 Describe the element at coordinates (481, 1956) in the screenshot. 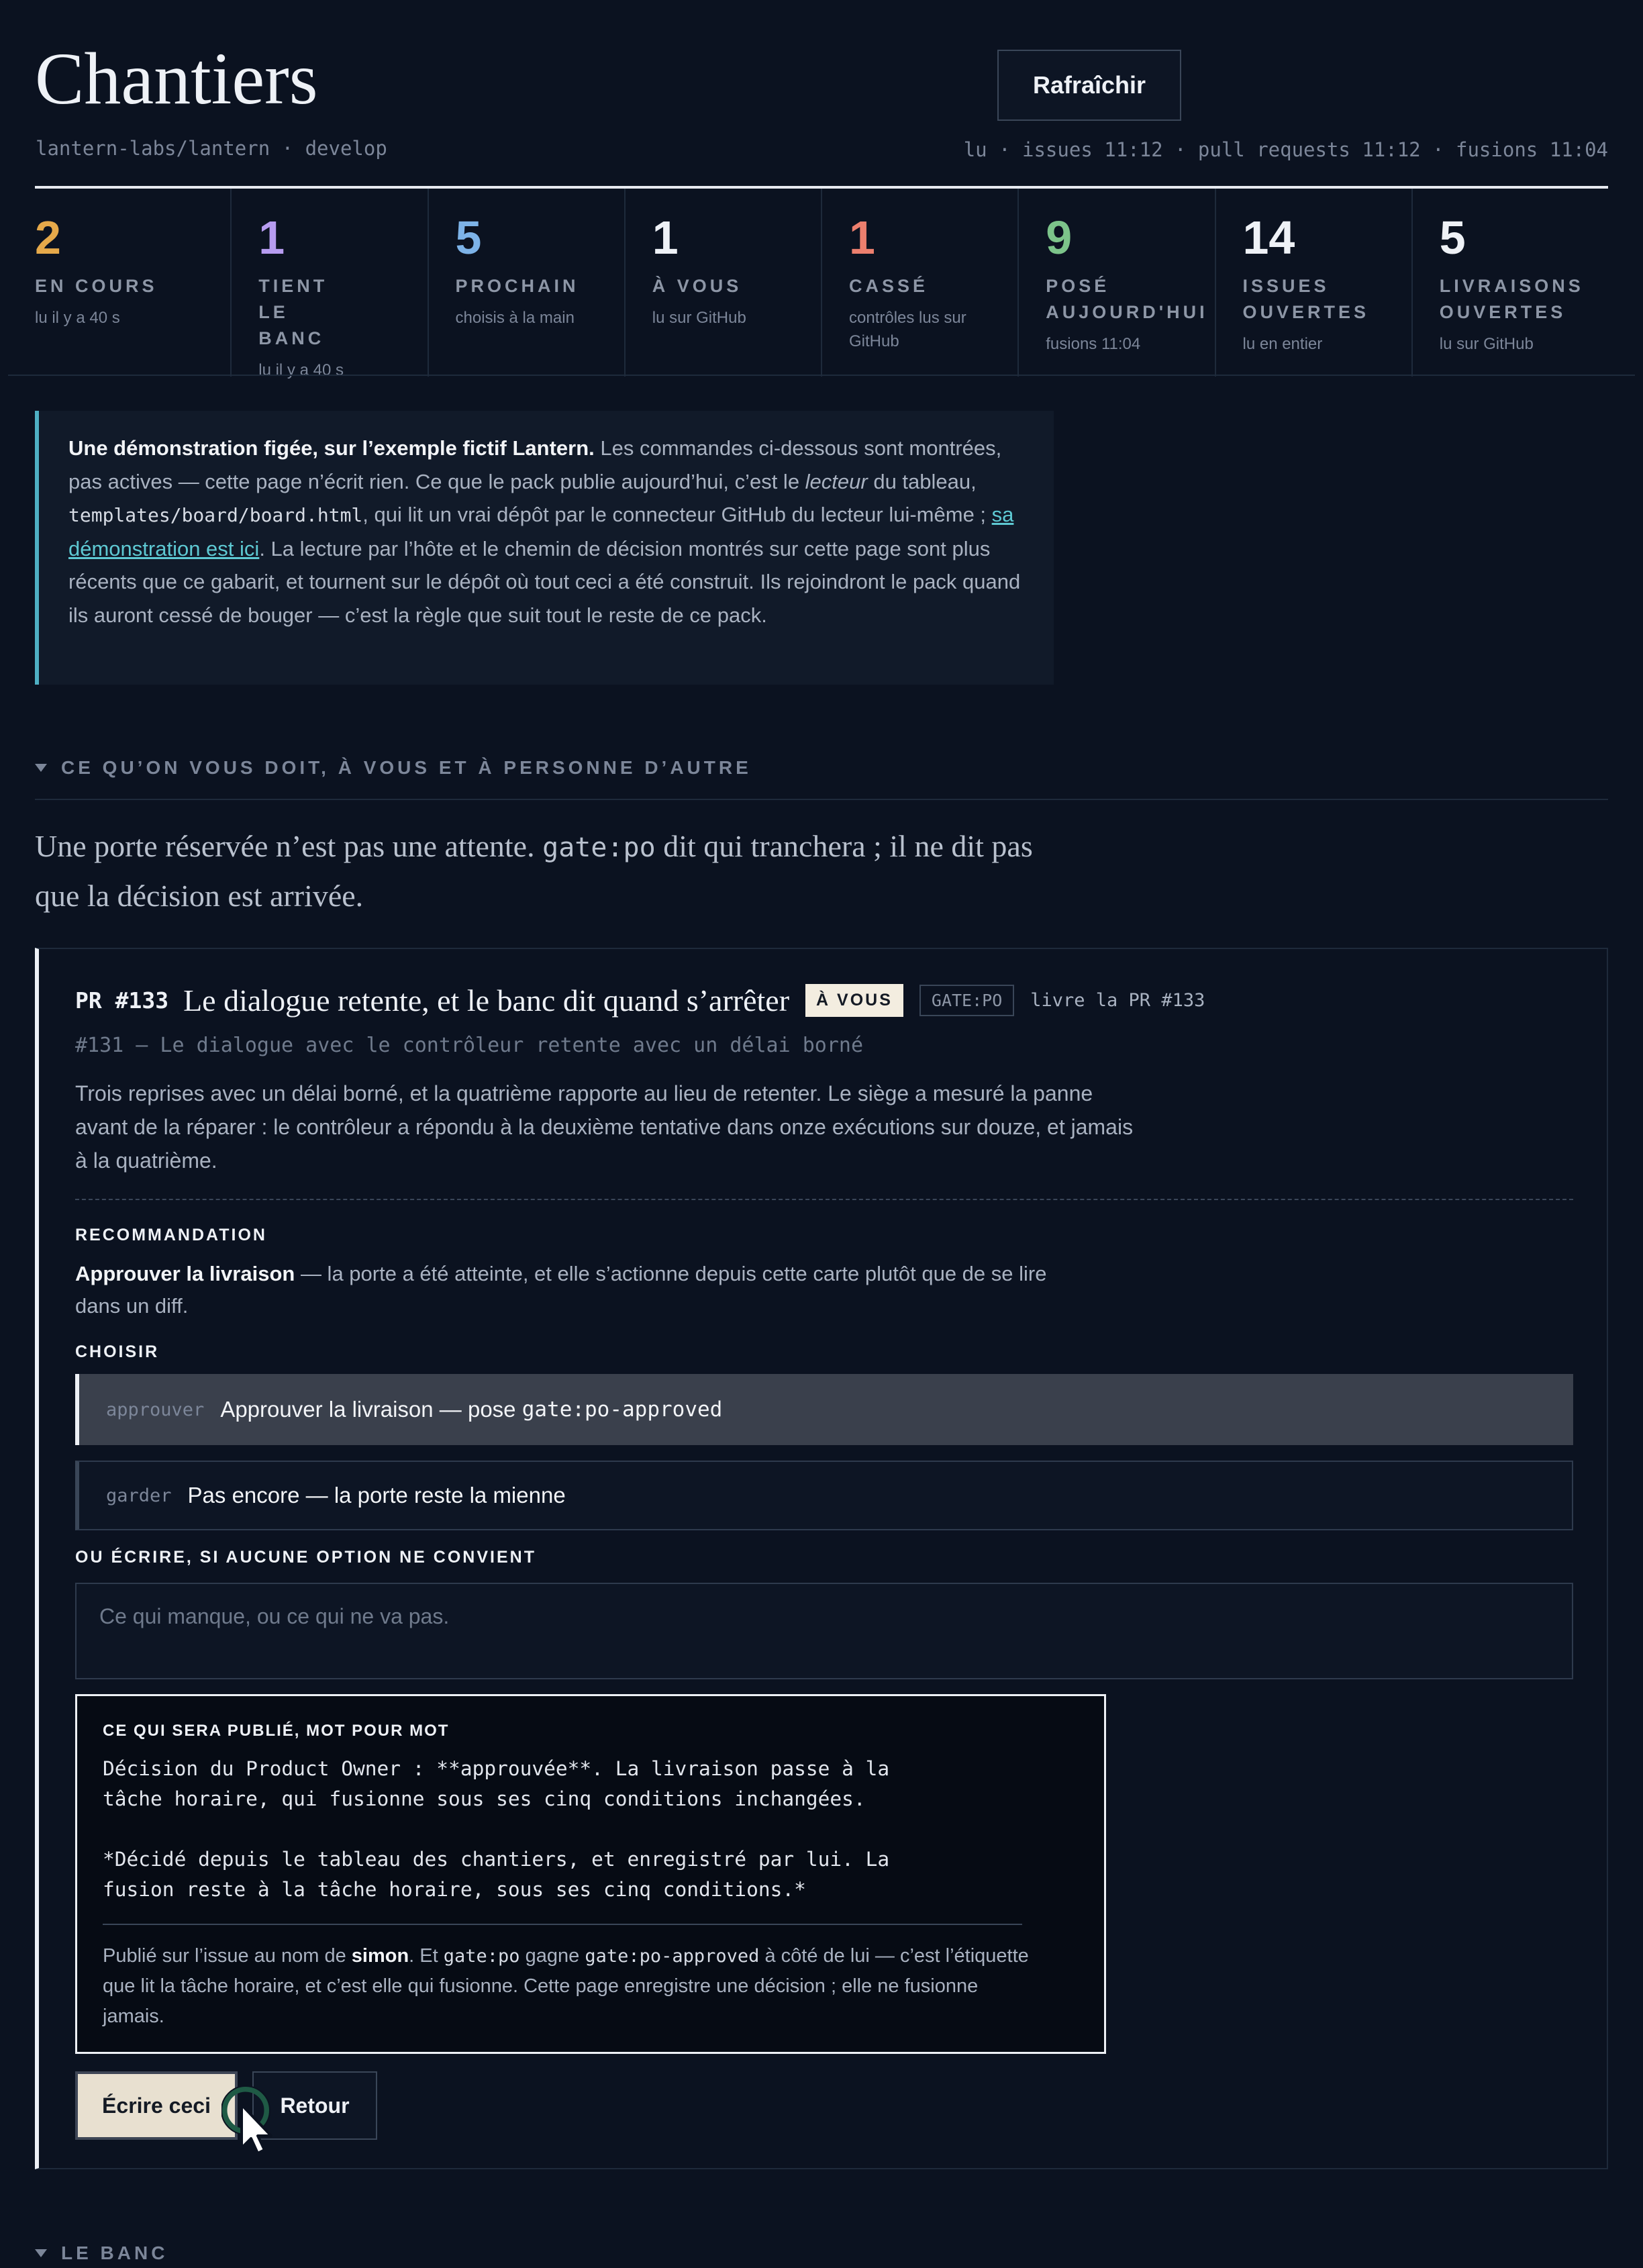

I see `note-code: gate:po` at that location.